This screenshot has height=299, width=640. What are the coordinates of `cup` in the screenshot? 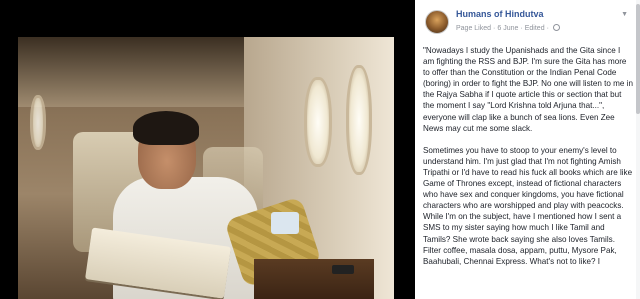 It's located at (285, 223).